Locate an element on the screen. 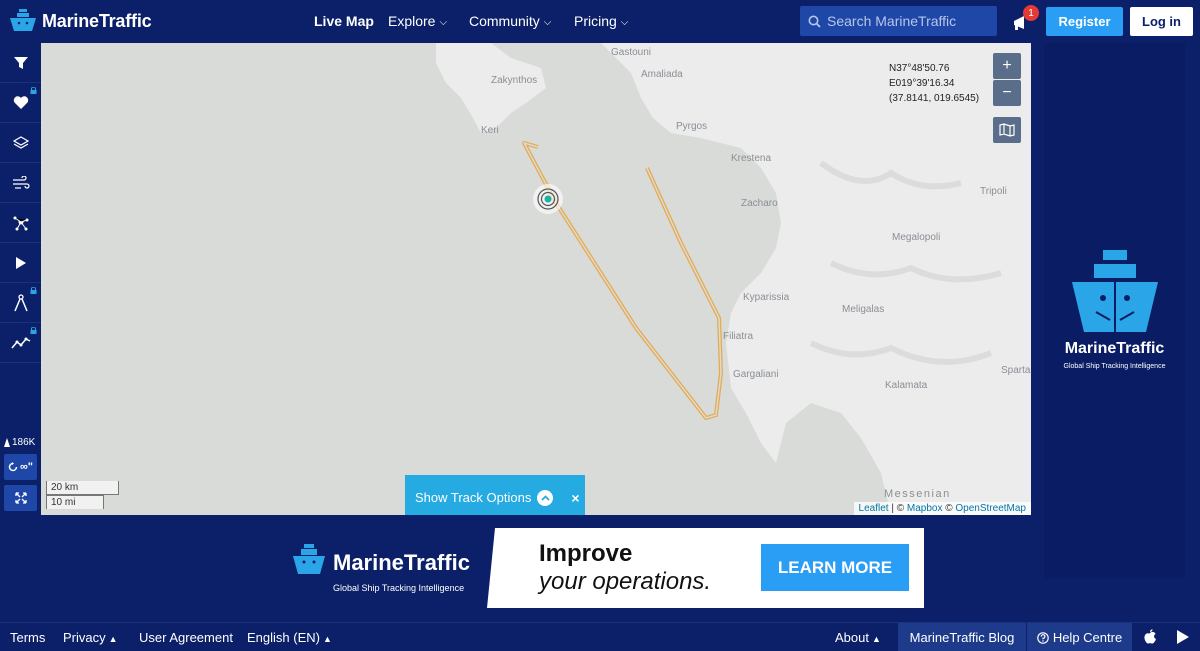 The width and height of the screenshot is (1200, 651). footer-terms: Terms is located at coordinates (27, 637).